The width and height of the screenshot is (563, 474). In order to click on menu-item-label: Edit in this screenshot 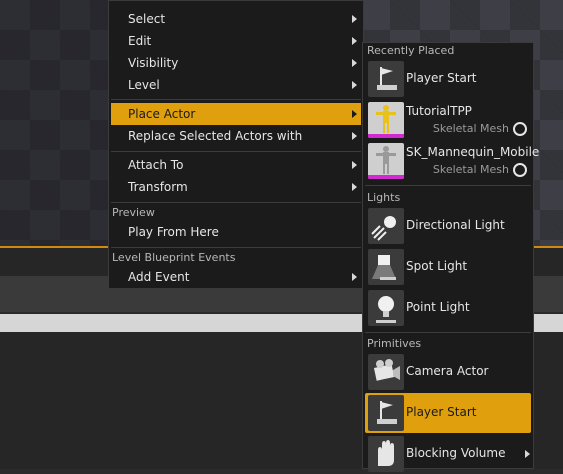, I will do `click(140, 41)`.